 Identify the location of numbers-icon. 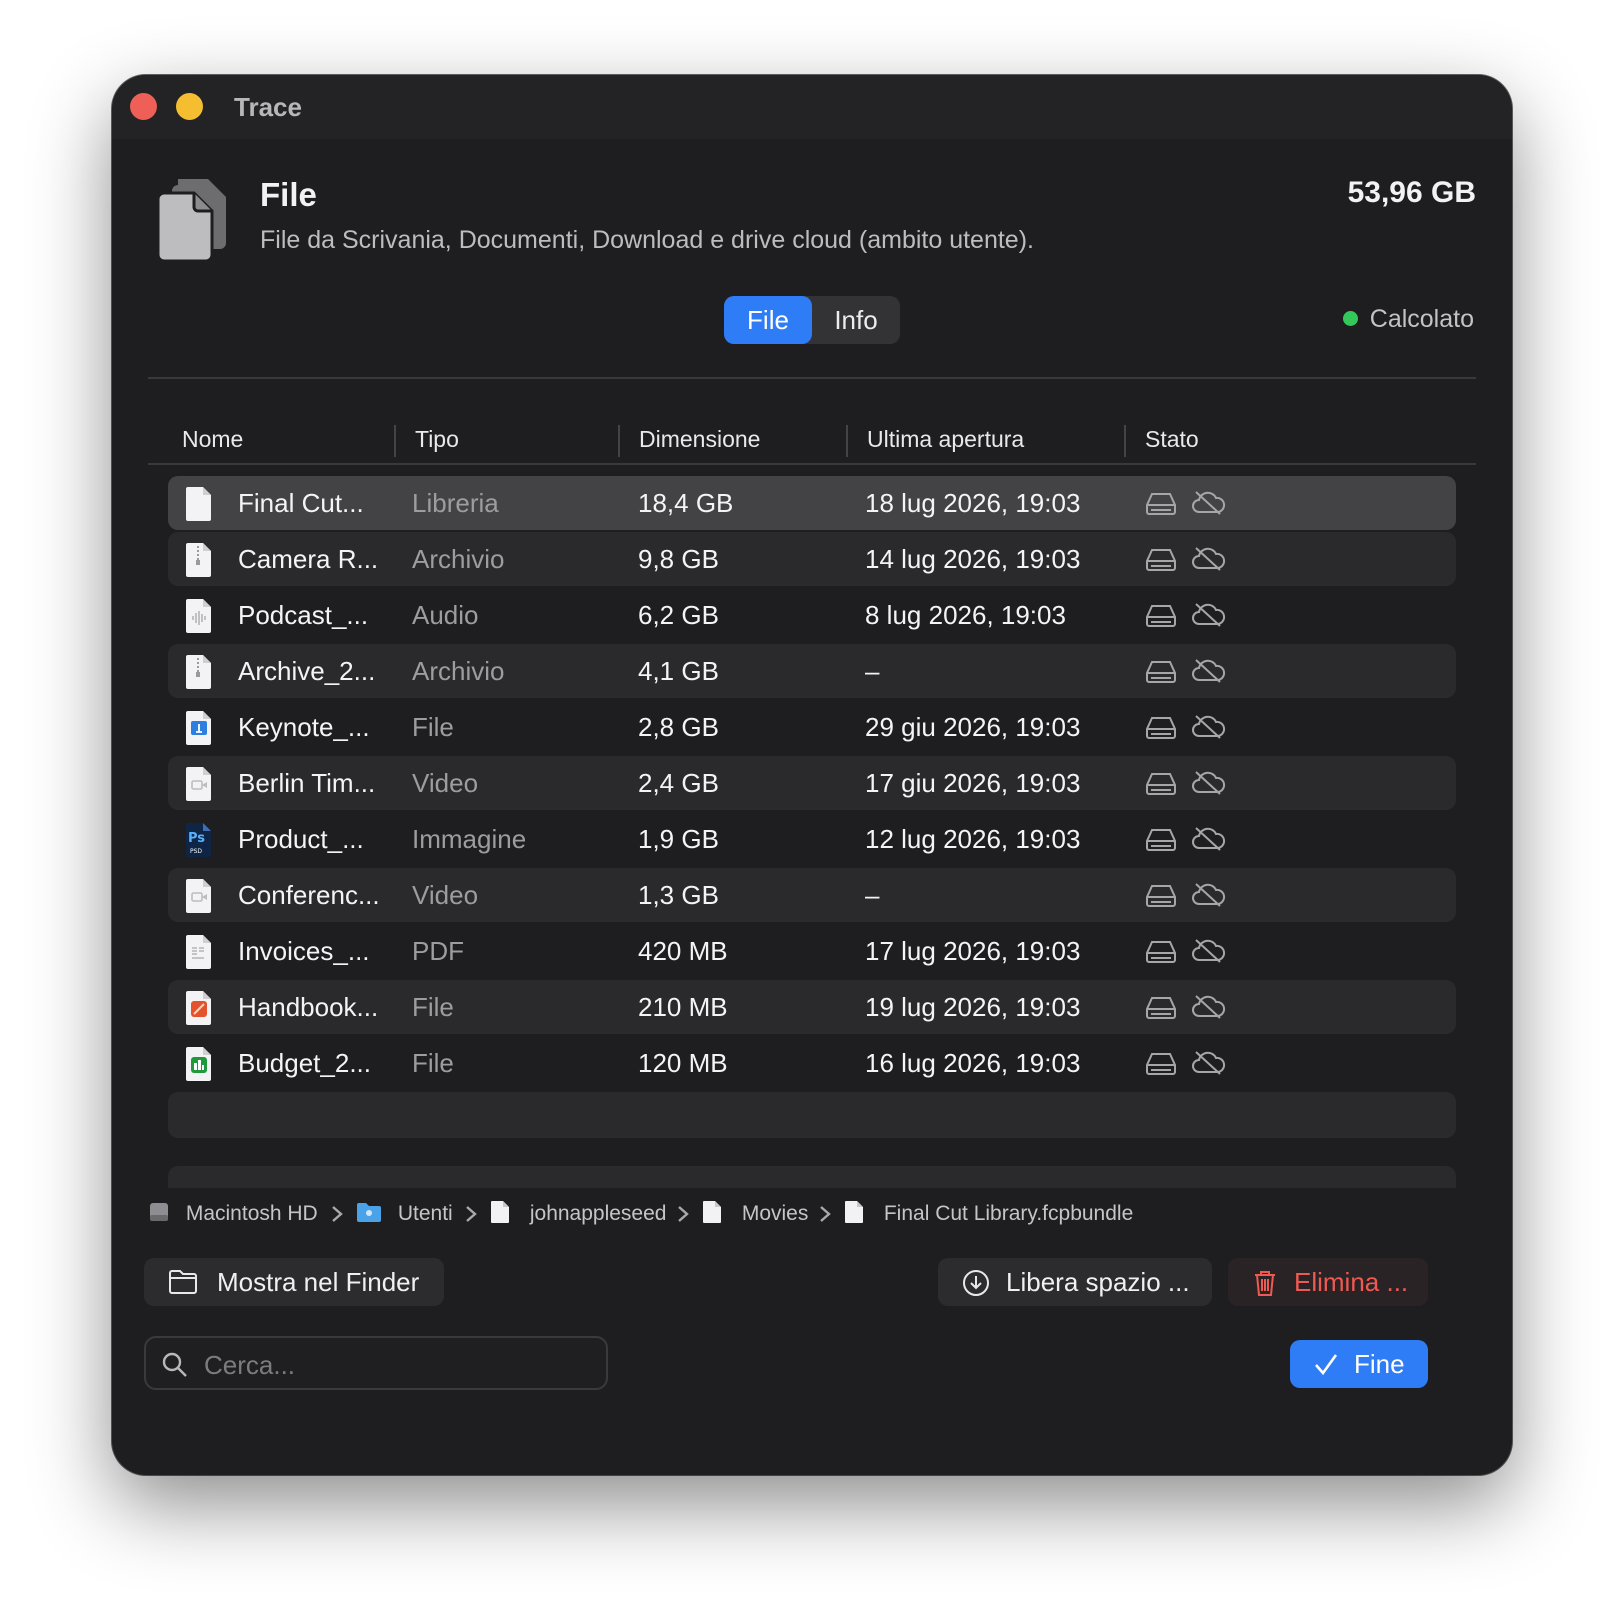
(198, 1064).